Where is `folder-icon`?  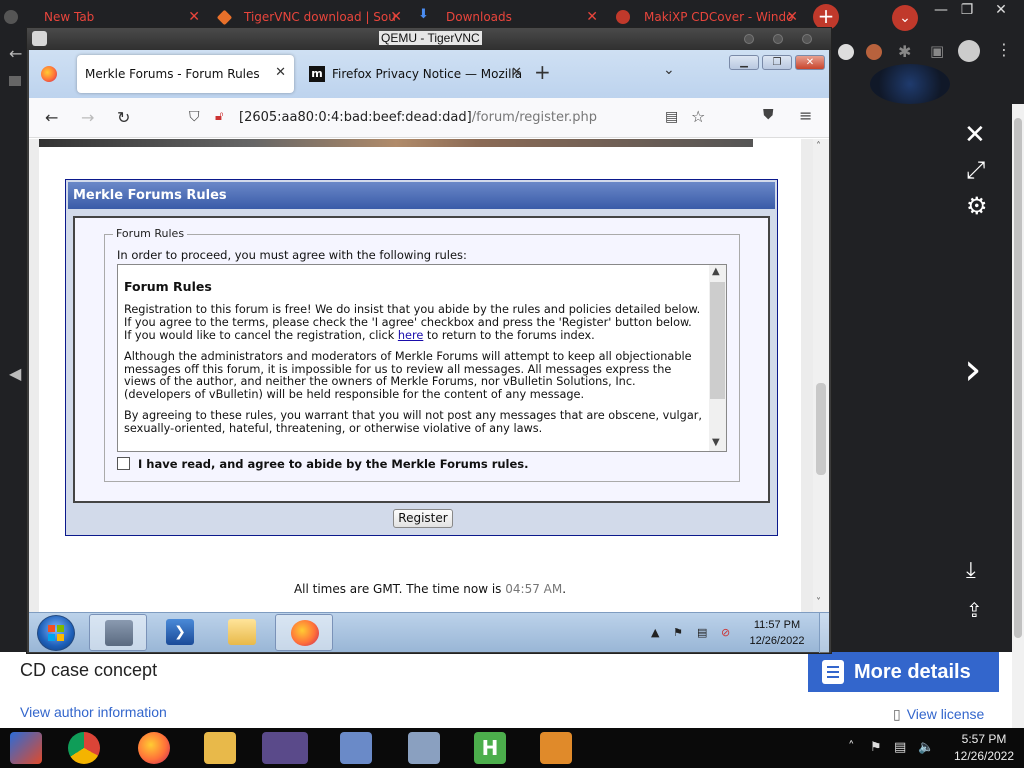 folder-icon is located at coordinates (220, 748).